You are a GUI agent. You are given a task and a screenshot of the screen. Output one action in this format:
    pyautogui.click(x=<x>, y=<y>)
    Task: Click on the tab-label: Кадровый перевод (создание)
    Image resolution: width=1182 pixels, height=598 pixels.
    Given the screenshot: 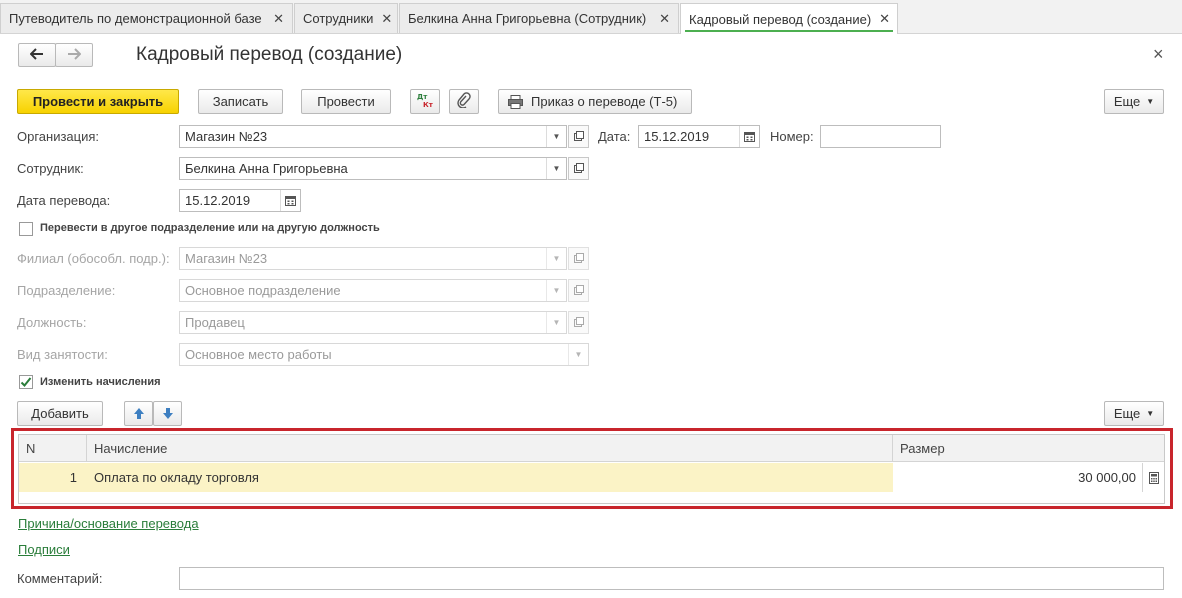 What is the action you would take?
    pyautogui.click(x=780, y=19)
    